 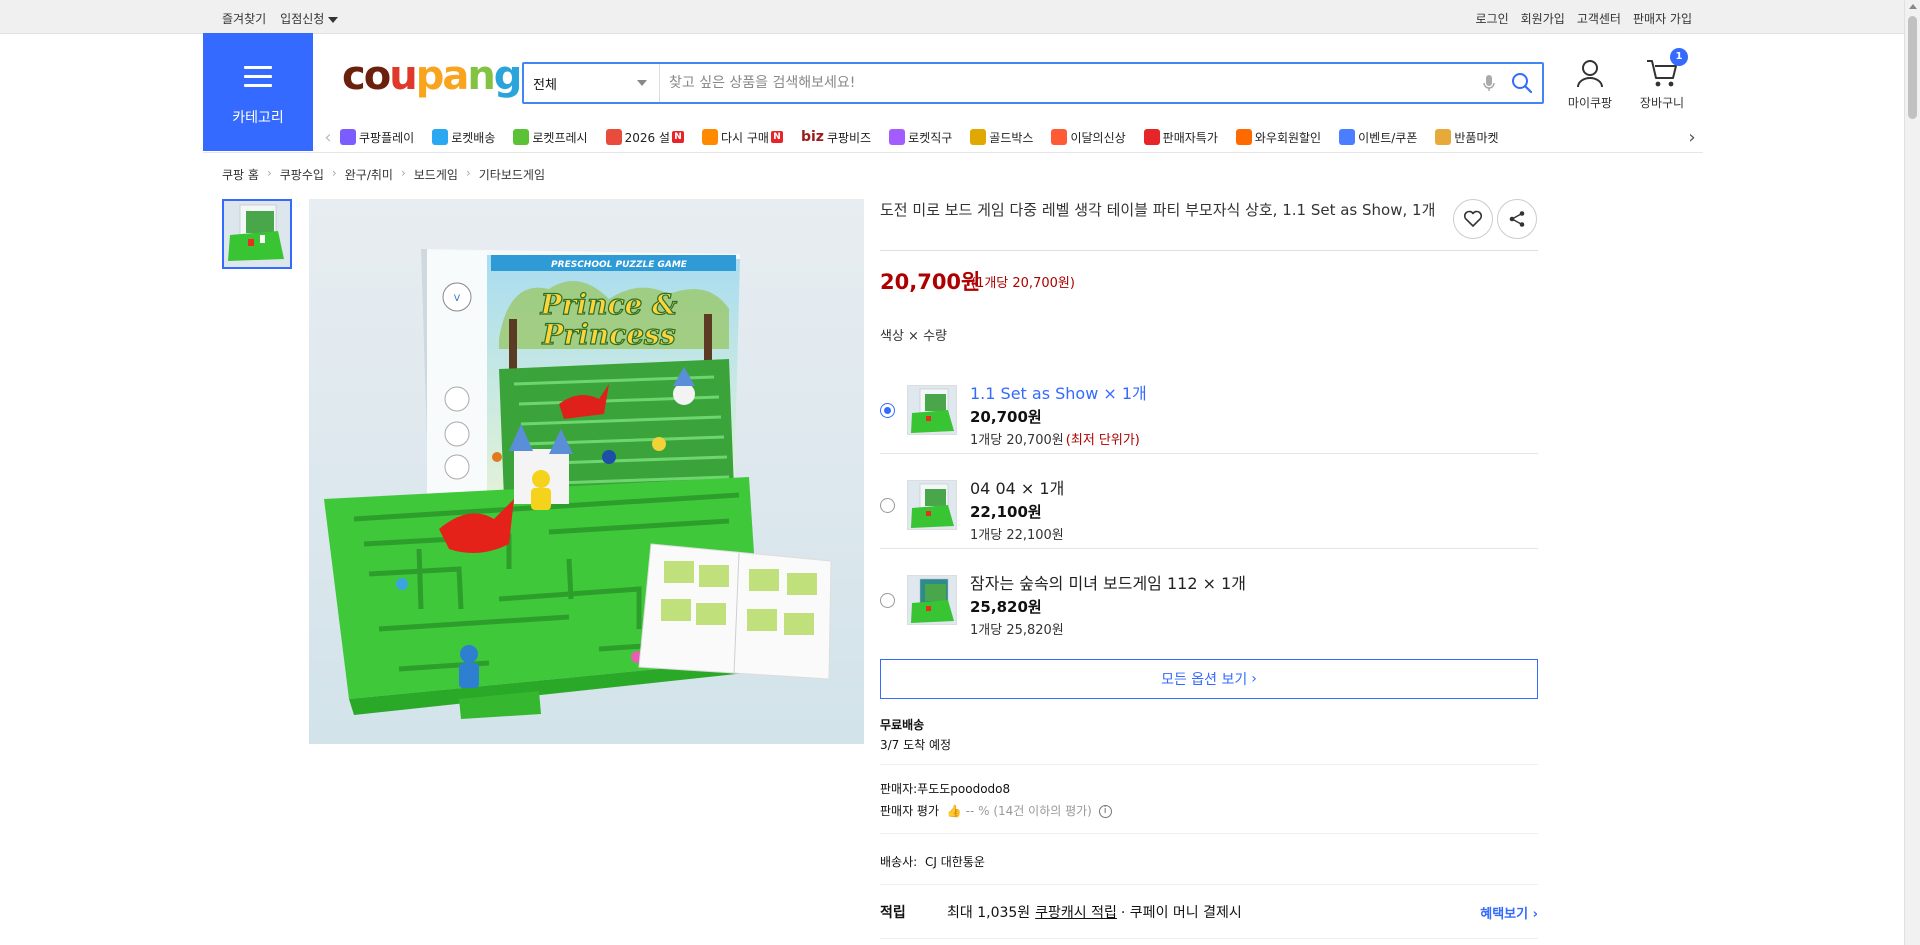 I want to click on top-utility-bar: 즐겨찾기 입점신청 로그인 회원가입 고객센터 판매자 가입, so click(x=952, y=17).